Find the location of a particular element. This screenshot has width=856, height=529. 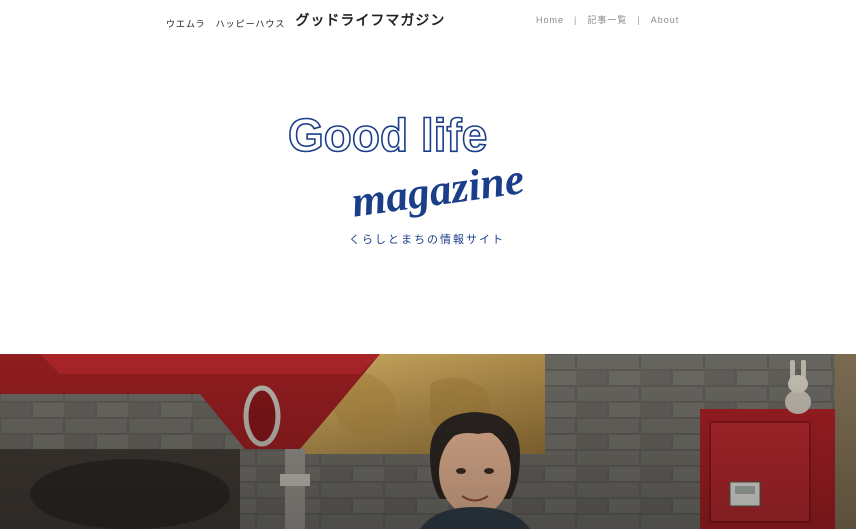

logo-good-life-text: Good life is located at coordinates (387, 135).